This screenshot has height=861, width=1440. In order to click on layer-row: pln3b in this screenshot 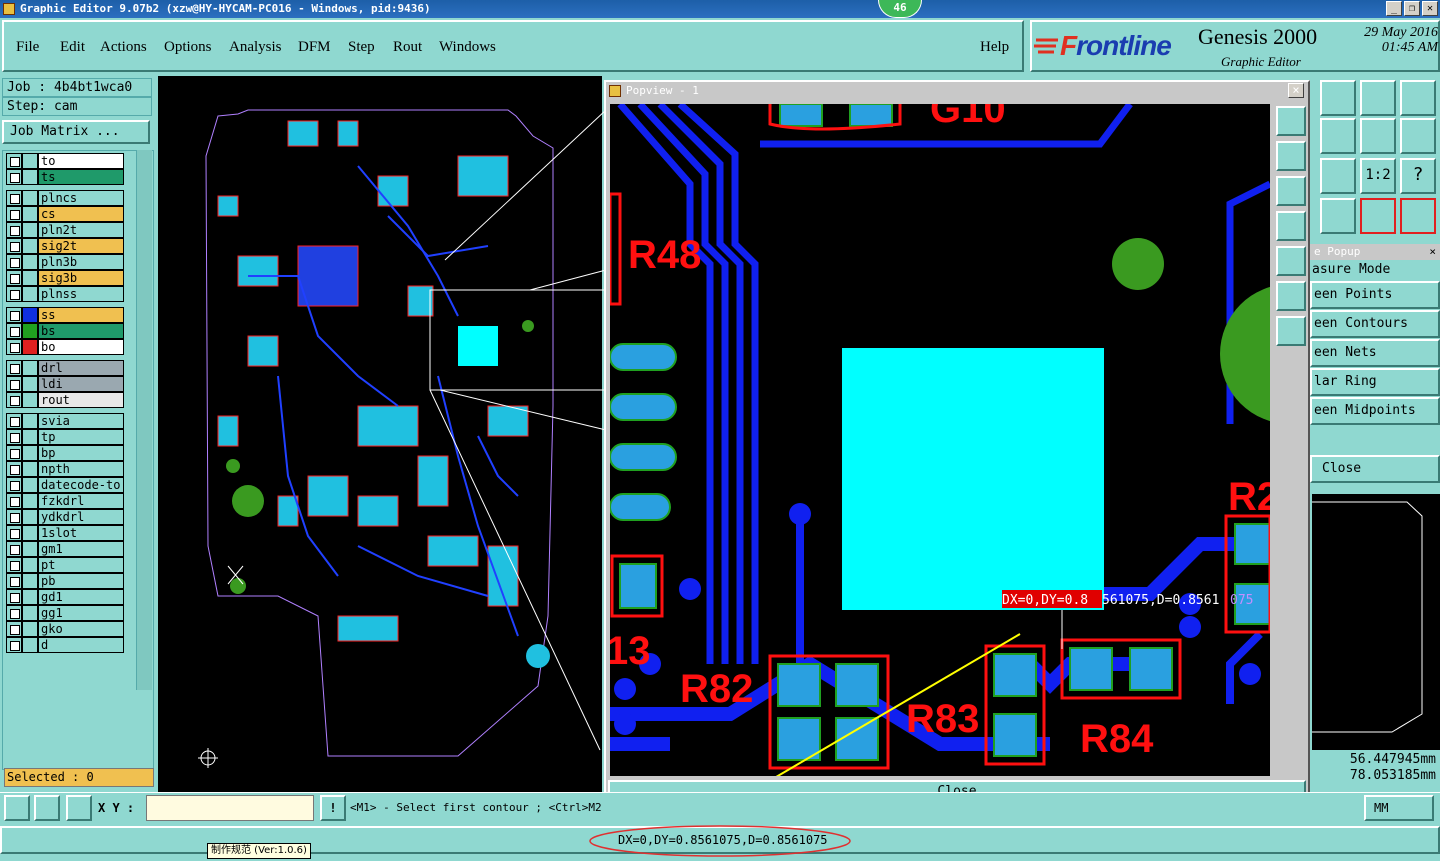, I will do `click(65, 262)`.